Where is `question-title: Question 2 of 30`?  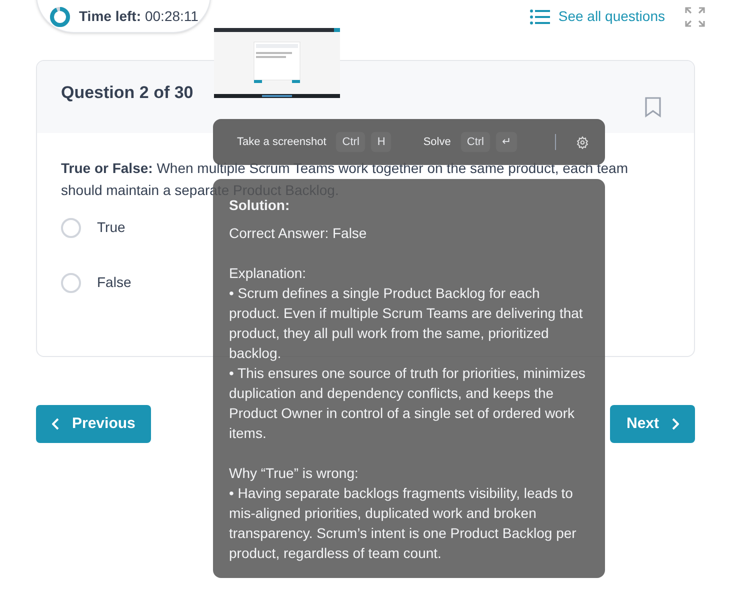 question-title: Question 2 of 30 is located at coordinates (127, 93).